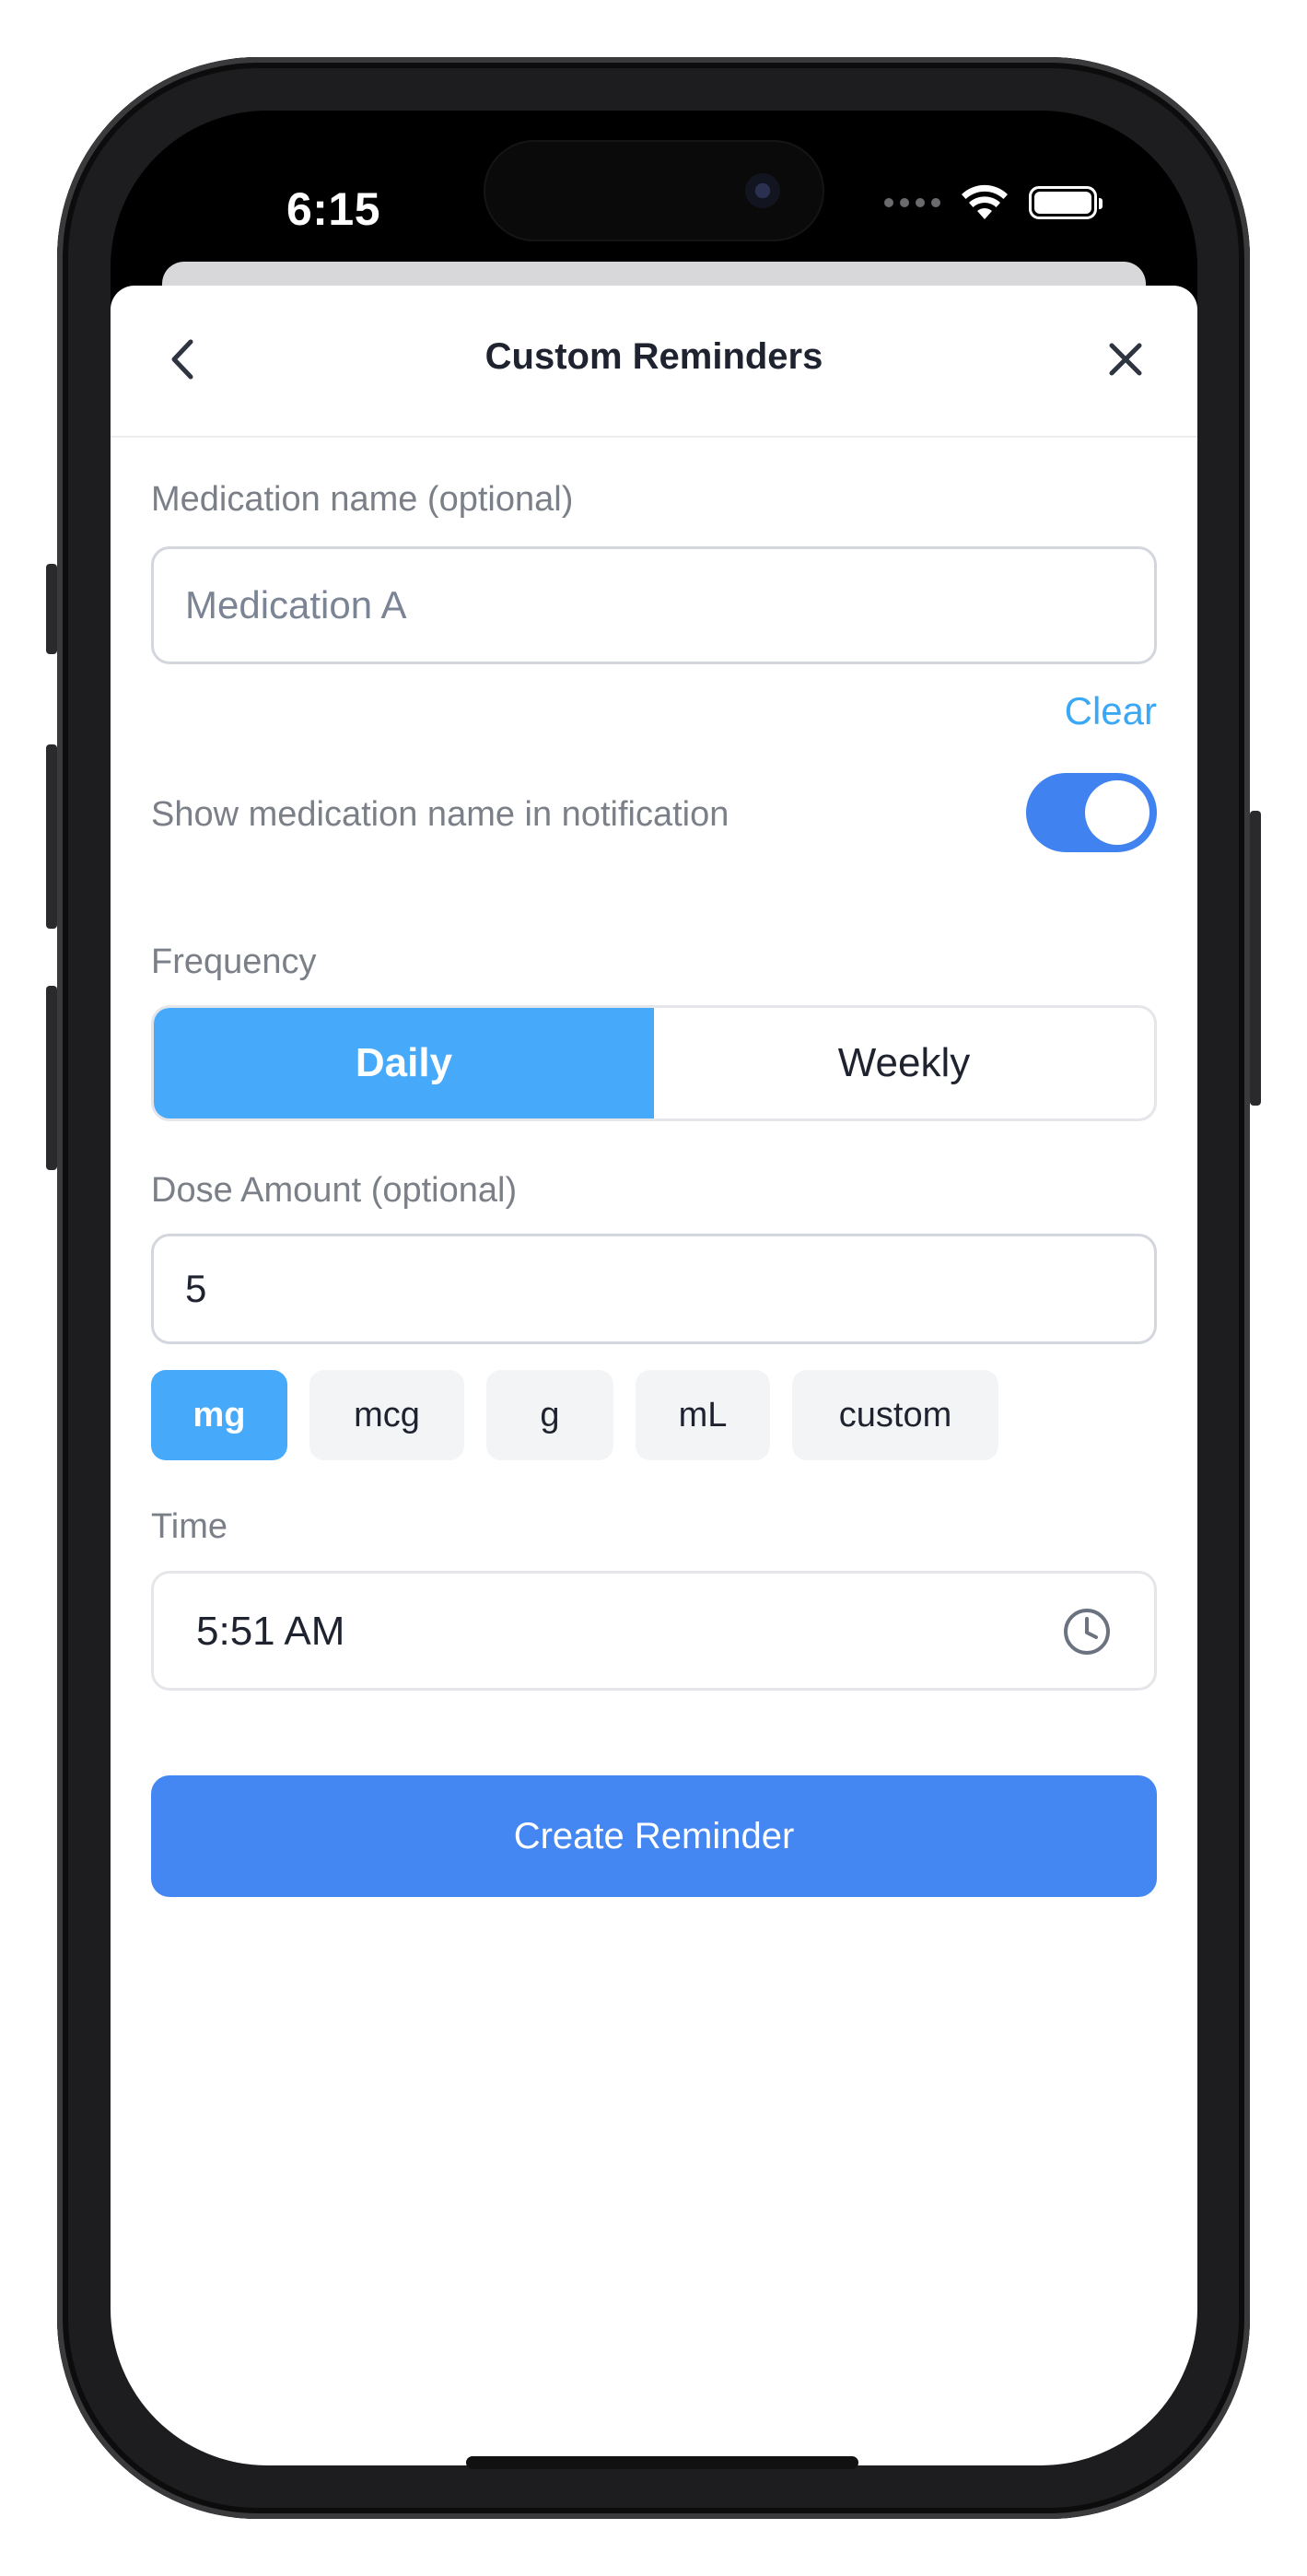 The height and width of the screenshot is (2576, 1307). I want to click on action-button, so click(52, 609).